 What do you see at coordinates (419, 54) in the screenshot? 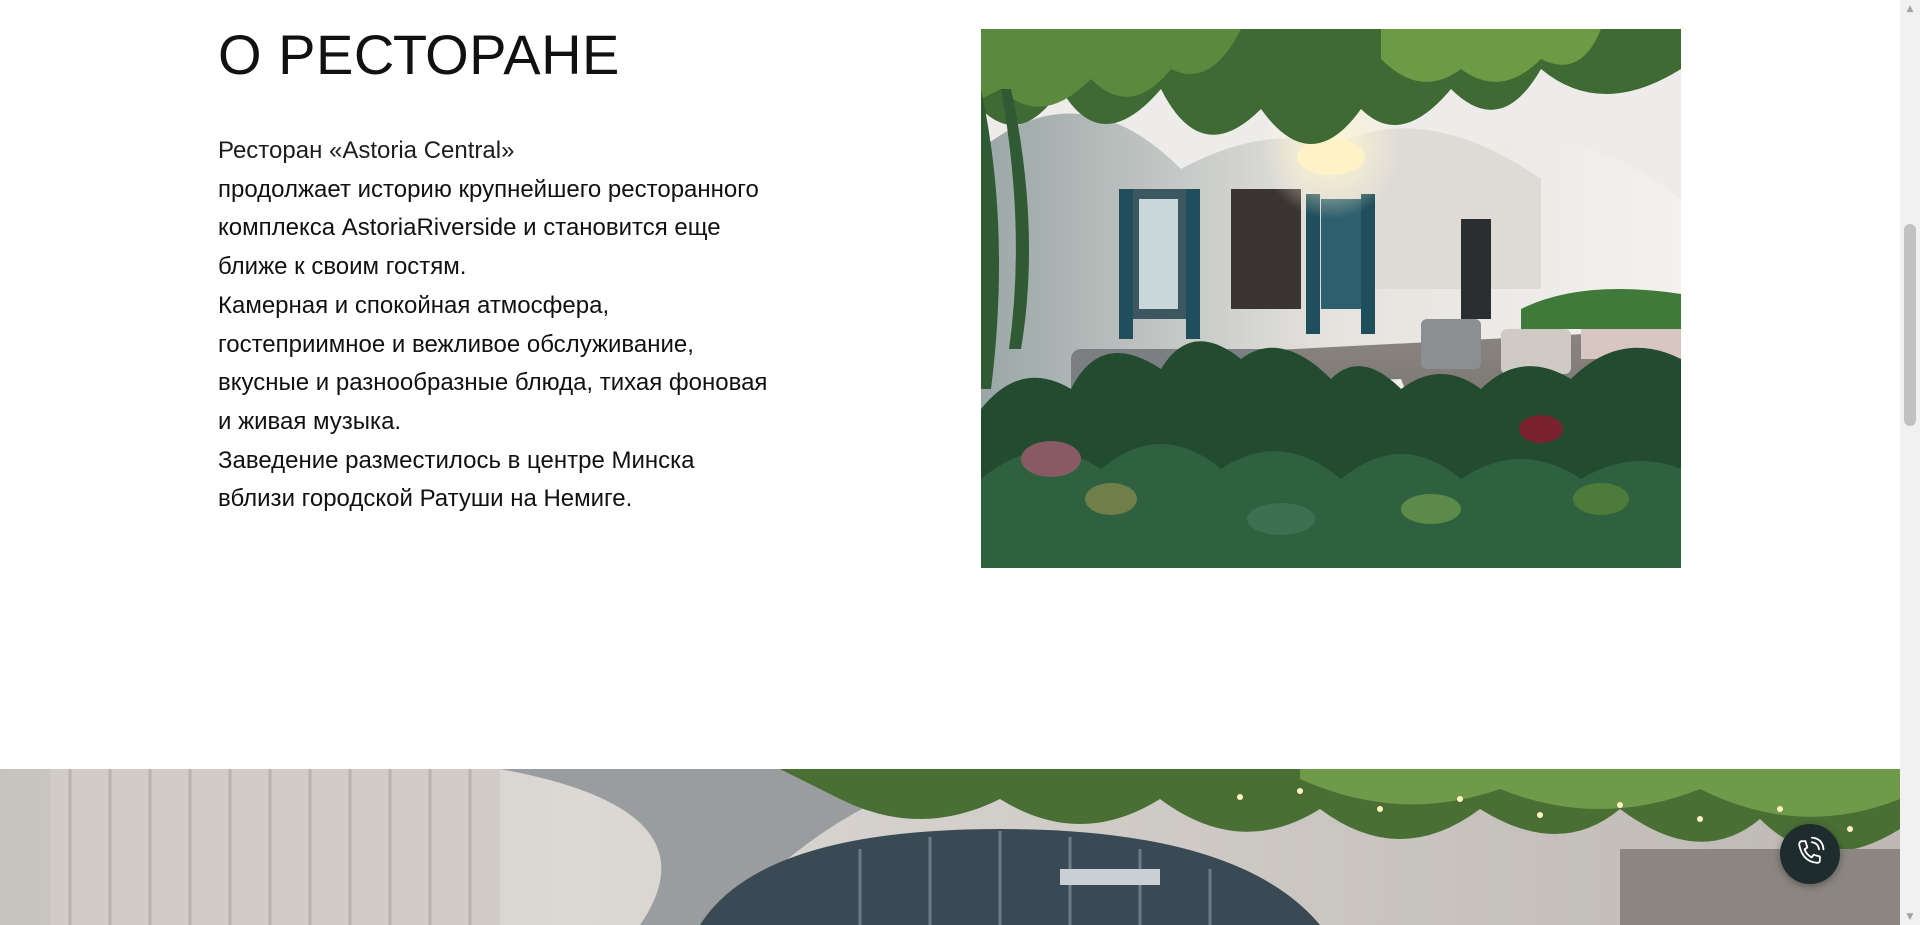
I see `section-title: О РЕСТОРАНЕ` at bounding box center [419, 54].